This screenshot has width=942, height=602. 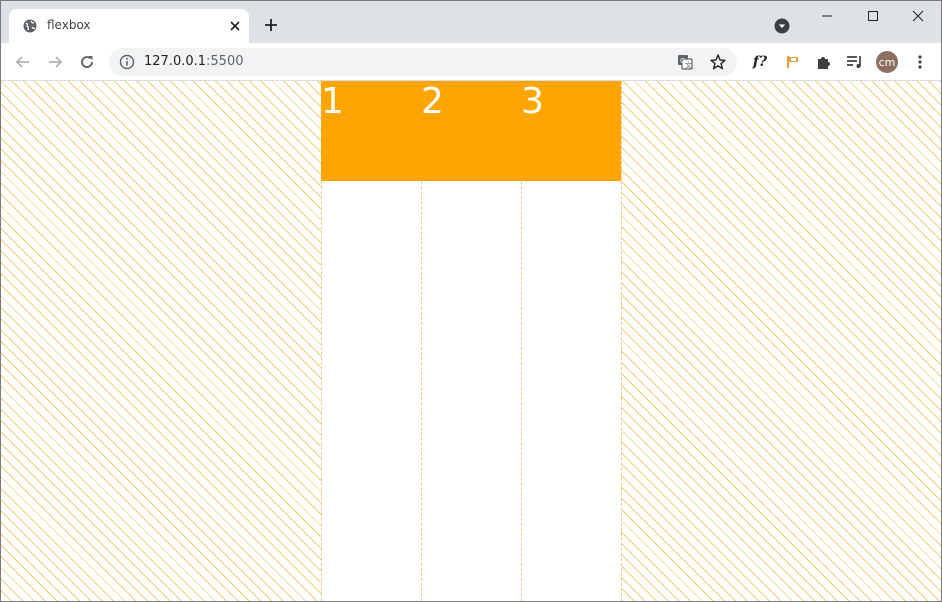 What do you see at coordinates (887, 62) in the screenshot?
I see `profile-avatar: cm` at bounding box center [887, 62].